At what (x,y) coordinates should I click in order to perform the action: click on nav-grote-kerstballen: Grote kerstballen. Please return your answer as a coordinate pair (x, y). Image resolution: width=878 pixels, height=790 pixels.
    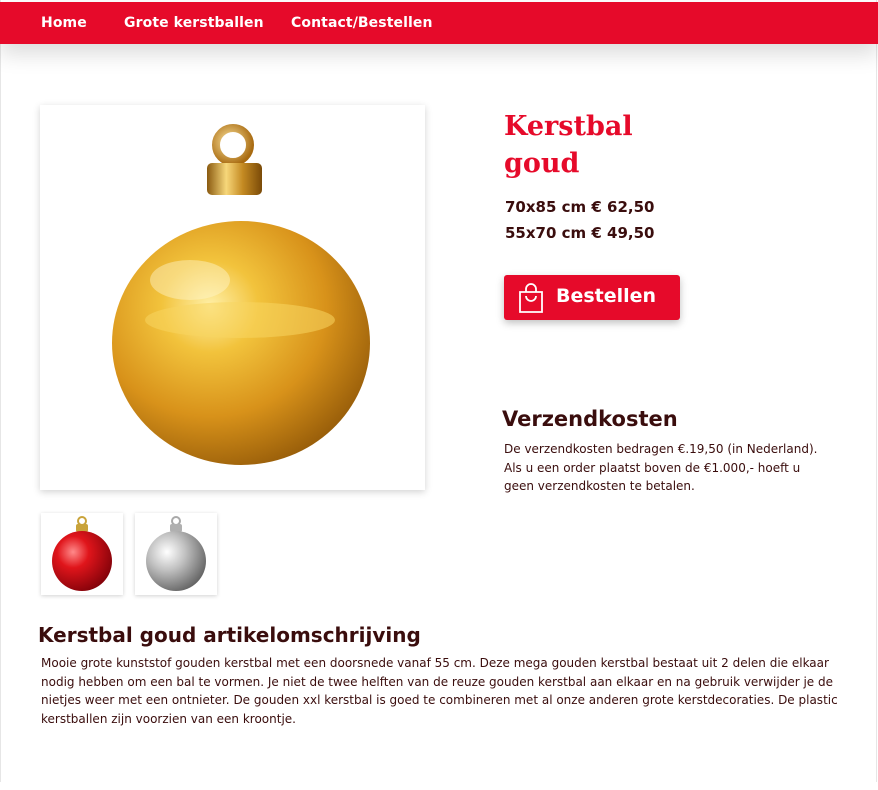
    Looking at the image, I should click on (194, 23).